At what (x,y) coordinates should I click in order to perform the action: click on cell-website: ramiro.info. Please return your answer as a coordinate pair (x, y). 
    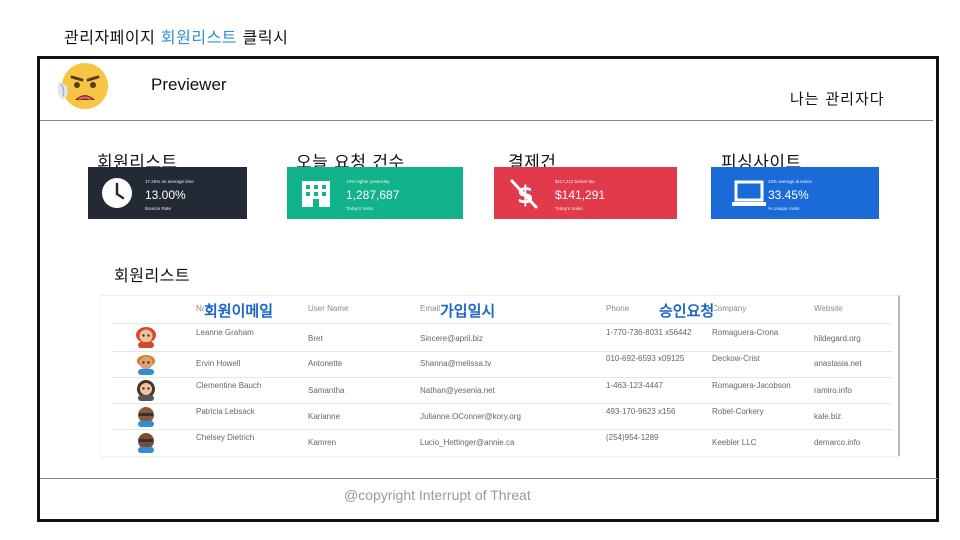
    Looking at the image, I should click on (854, 391).